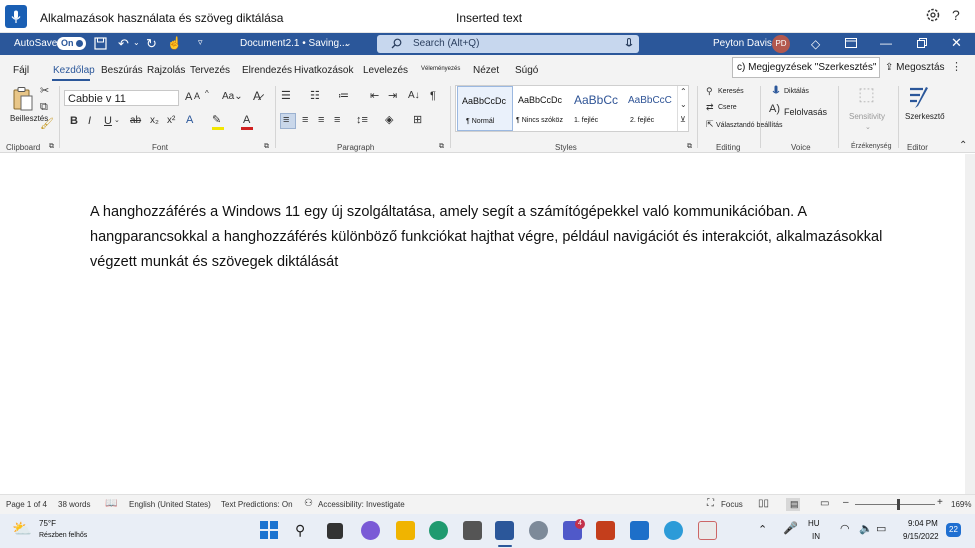  I want to click on collapse-ribbon-icon: ⌃, so click(963, 146).